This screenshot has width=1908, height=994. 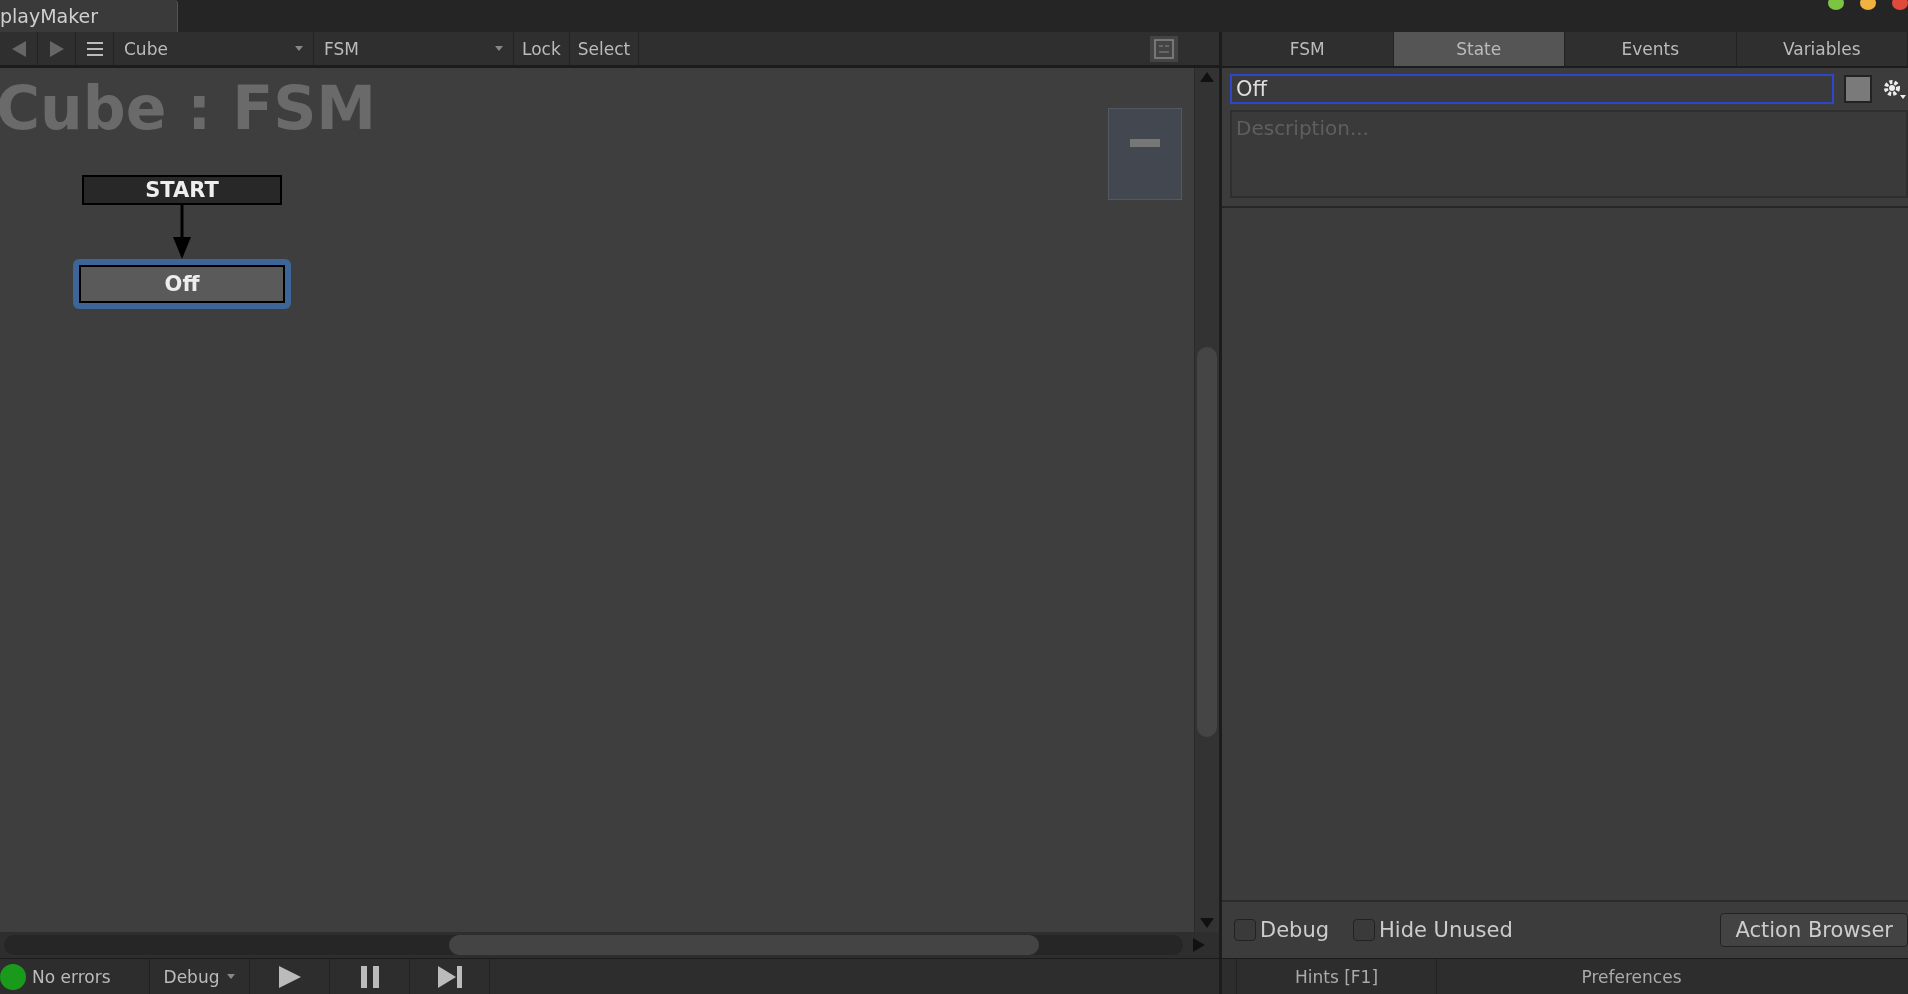 What do you see at coordinates (289, 976) in the screenshot?
I see `play-icon` at bounding box center [289, 976].